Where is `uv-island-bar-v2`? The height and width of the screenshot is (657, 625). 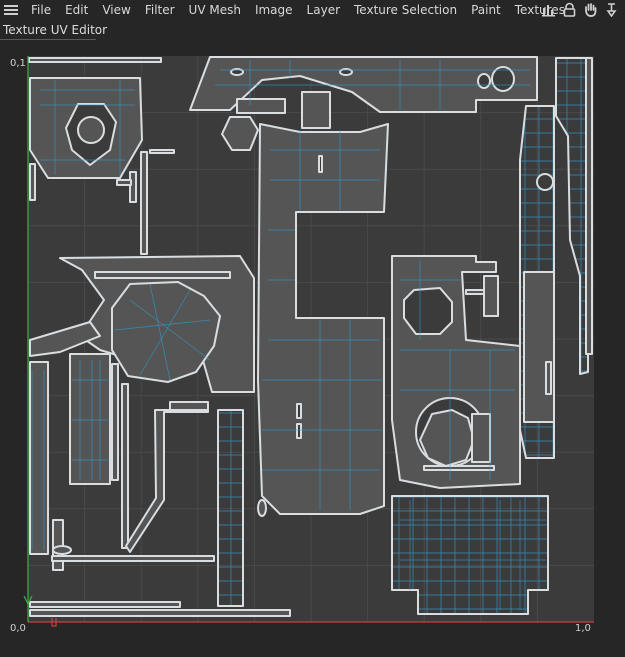
uv-island-bar-v2 is located at coordinates (133, 187).